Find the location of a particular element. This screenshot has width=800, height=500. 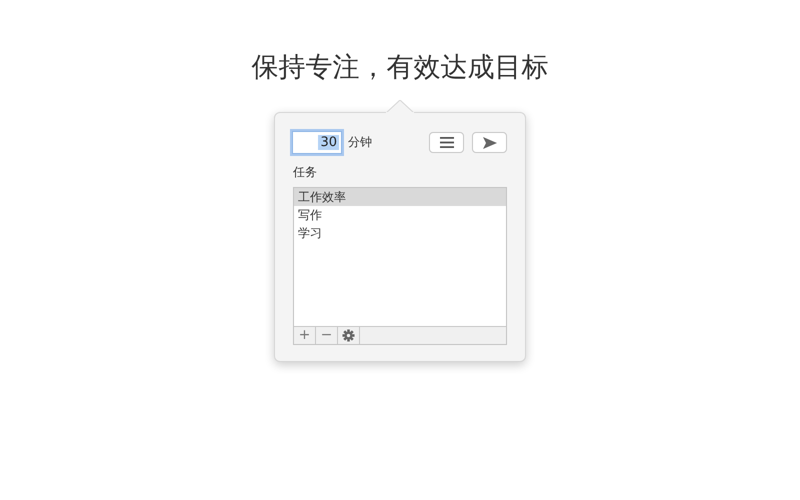

menu-button is located at coordinates (446, 142).